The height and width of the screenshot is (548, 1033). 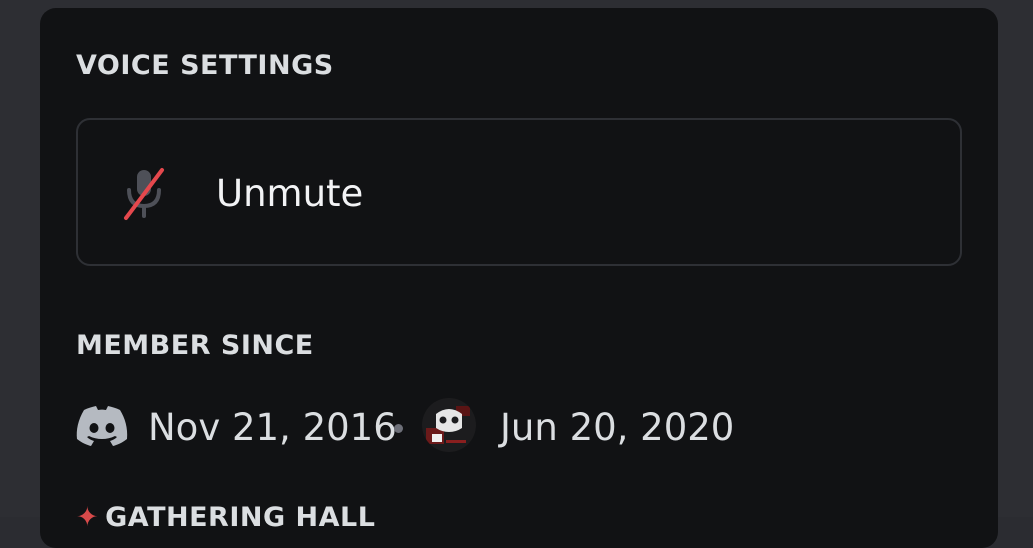 I want to click on mic-muted-icon, so click(x=144, y=194).